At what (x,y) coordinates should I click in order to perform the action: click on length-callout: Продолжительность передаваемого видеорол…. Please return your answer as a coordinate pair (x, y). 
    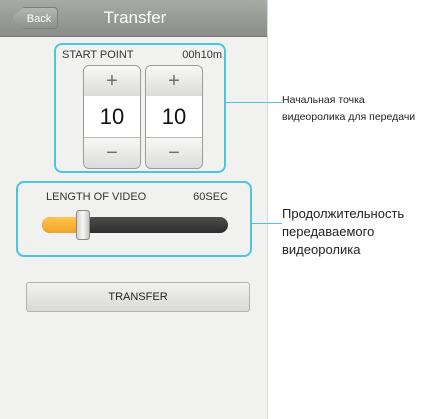
    Looking at the image, I should click on (343, 232).